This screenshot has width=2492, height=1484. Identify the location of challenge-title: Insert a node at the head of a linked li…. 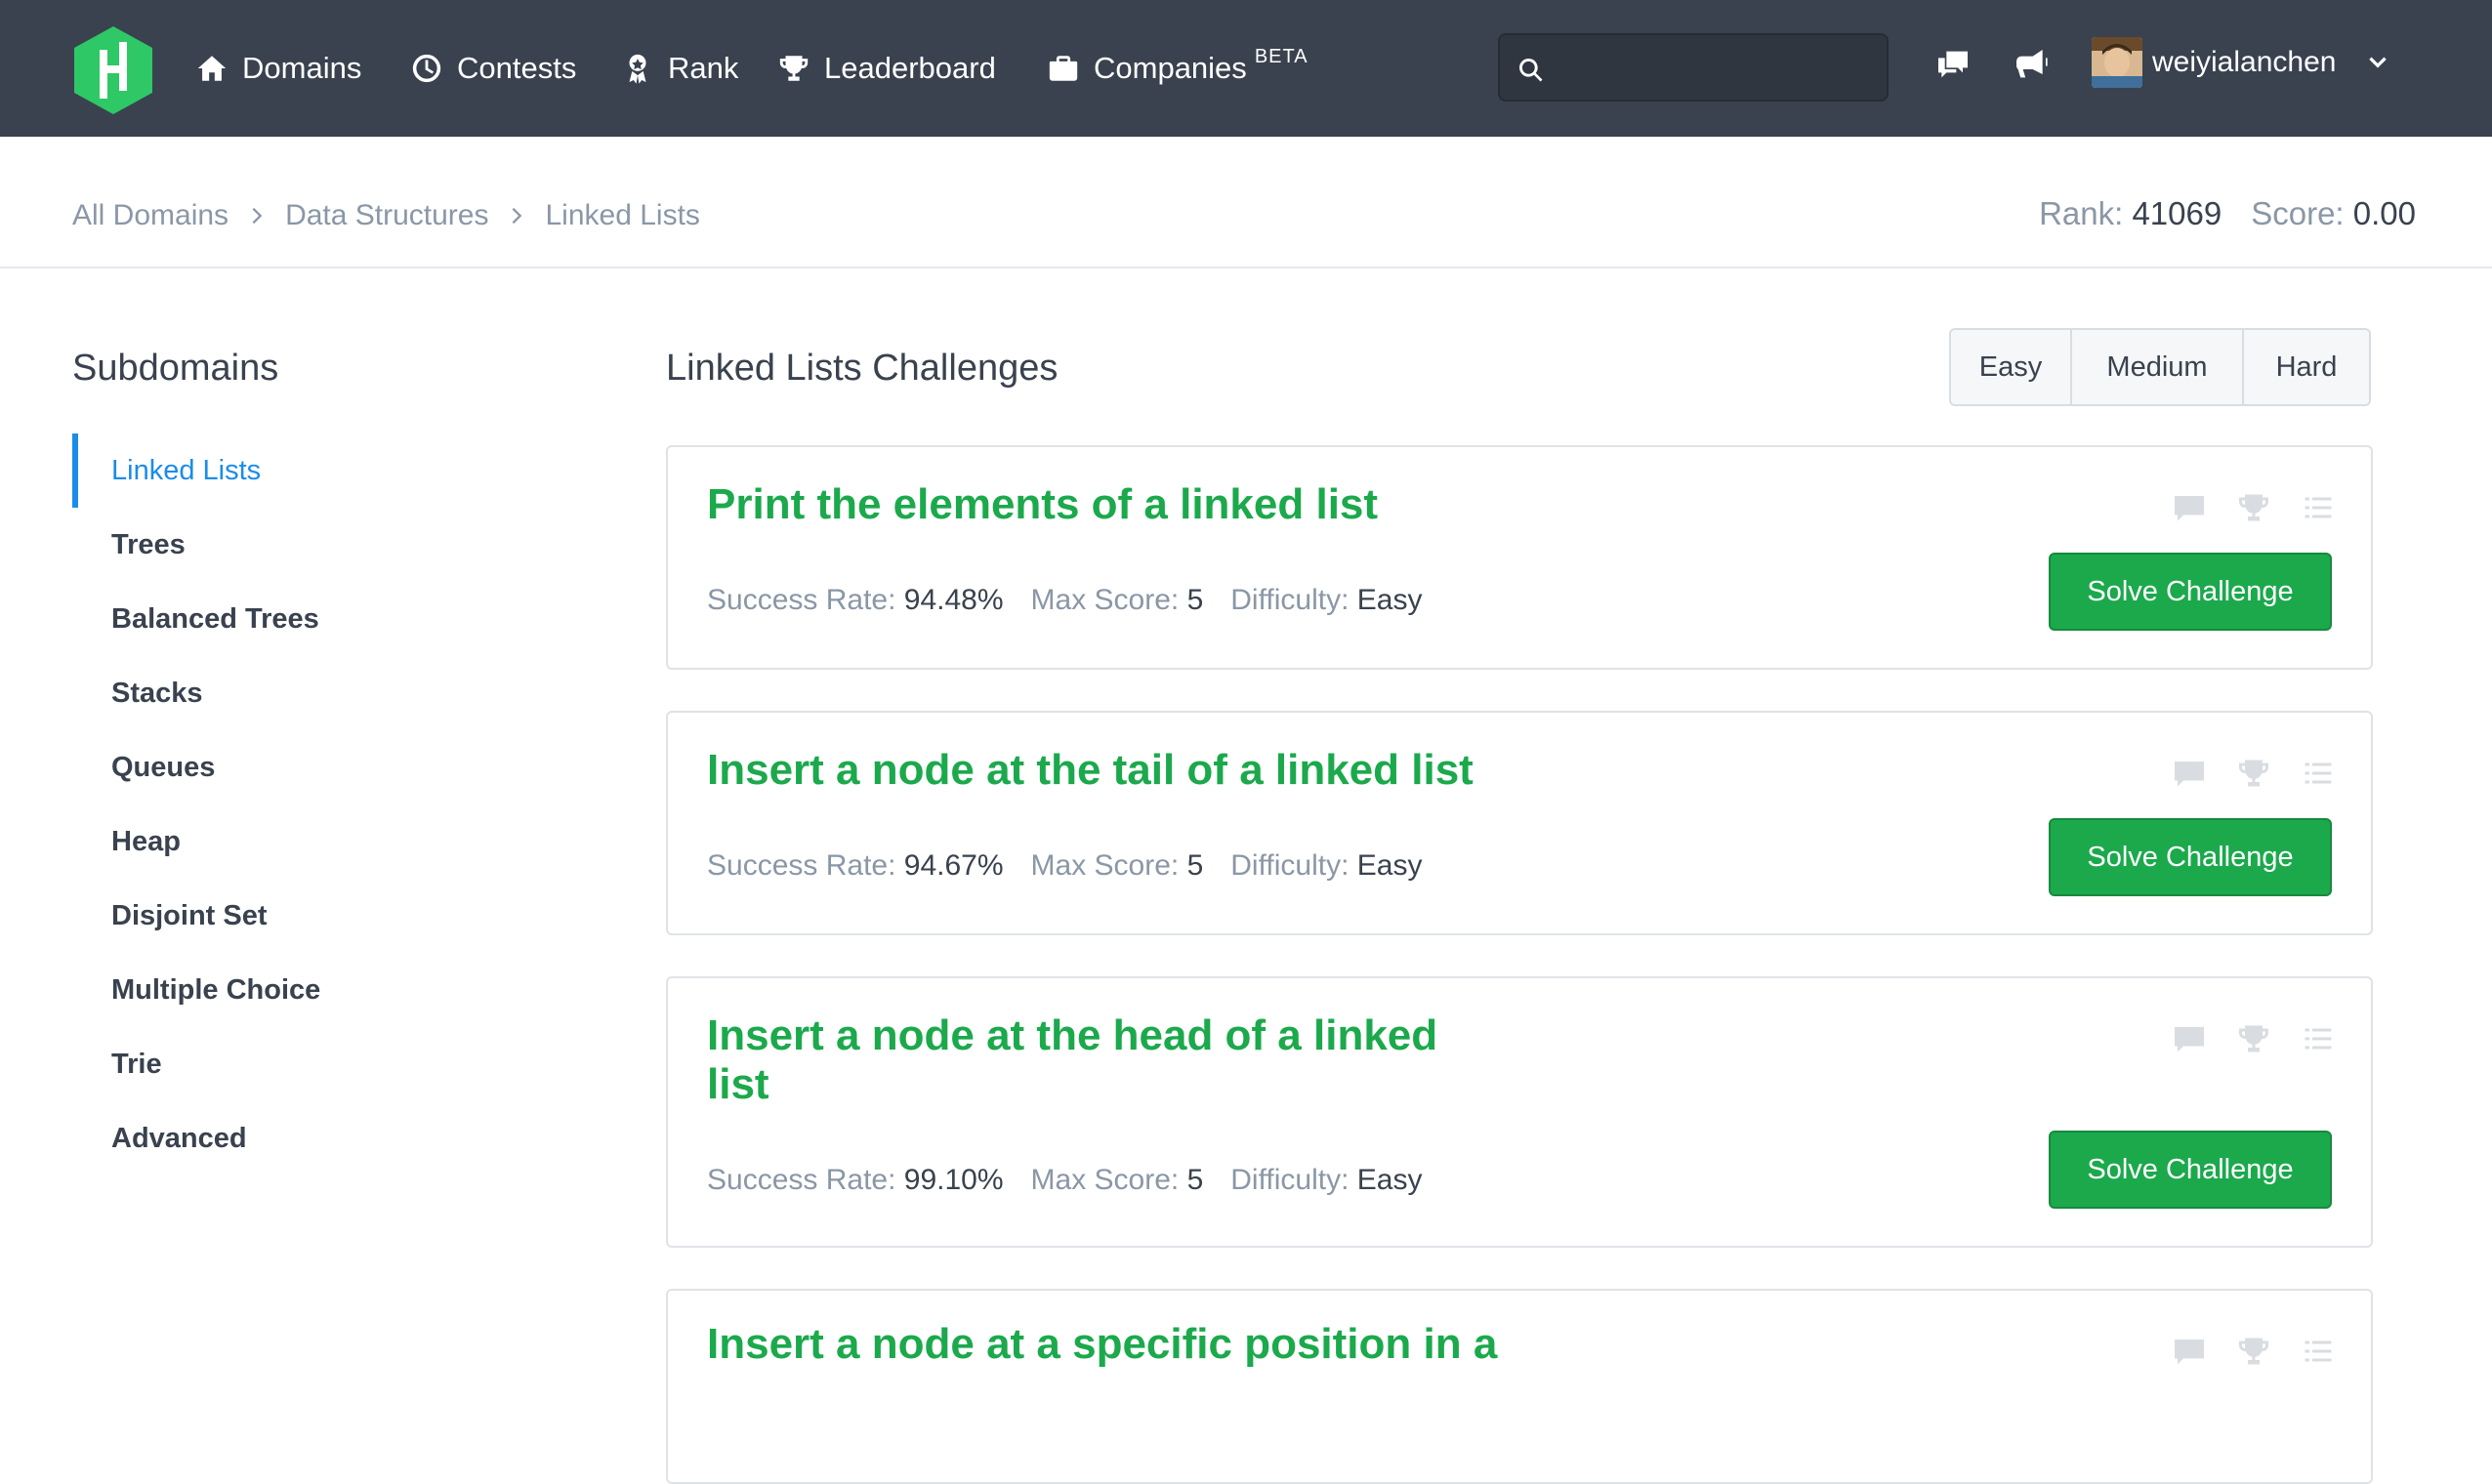
(1097, 1060).